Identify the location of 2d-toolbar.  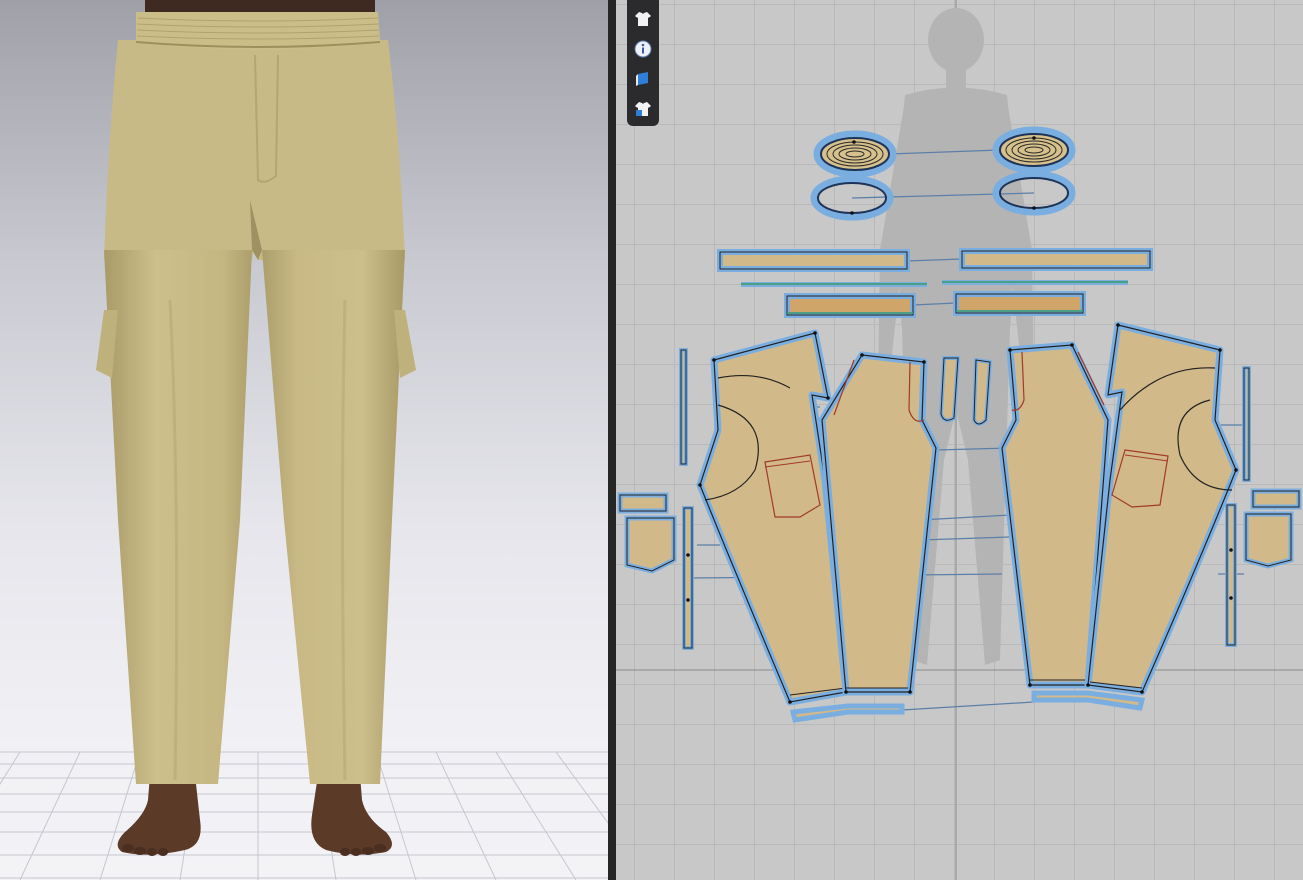
(643, 63).